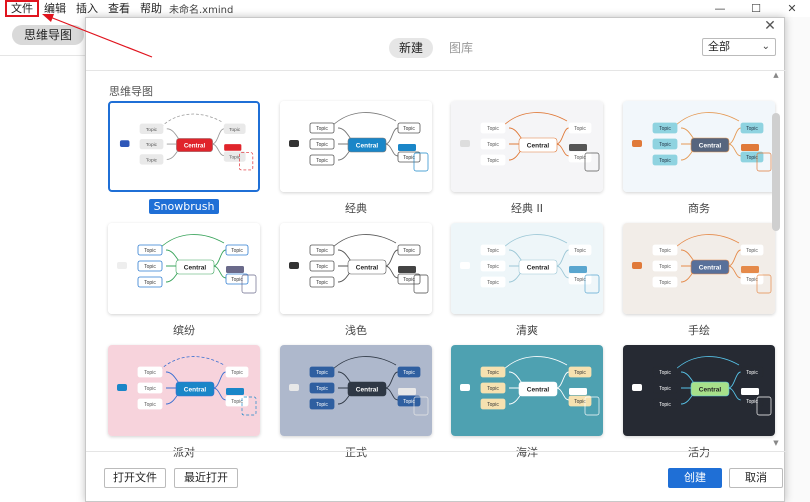  I want to click on scroll-down-icon: ▼, so click(776, 443).